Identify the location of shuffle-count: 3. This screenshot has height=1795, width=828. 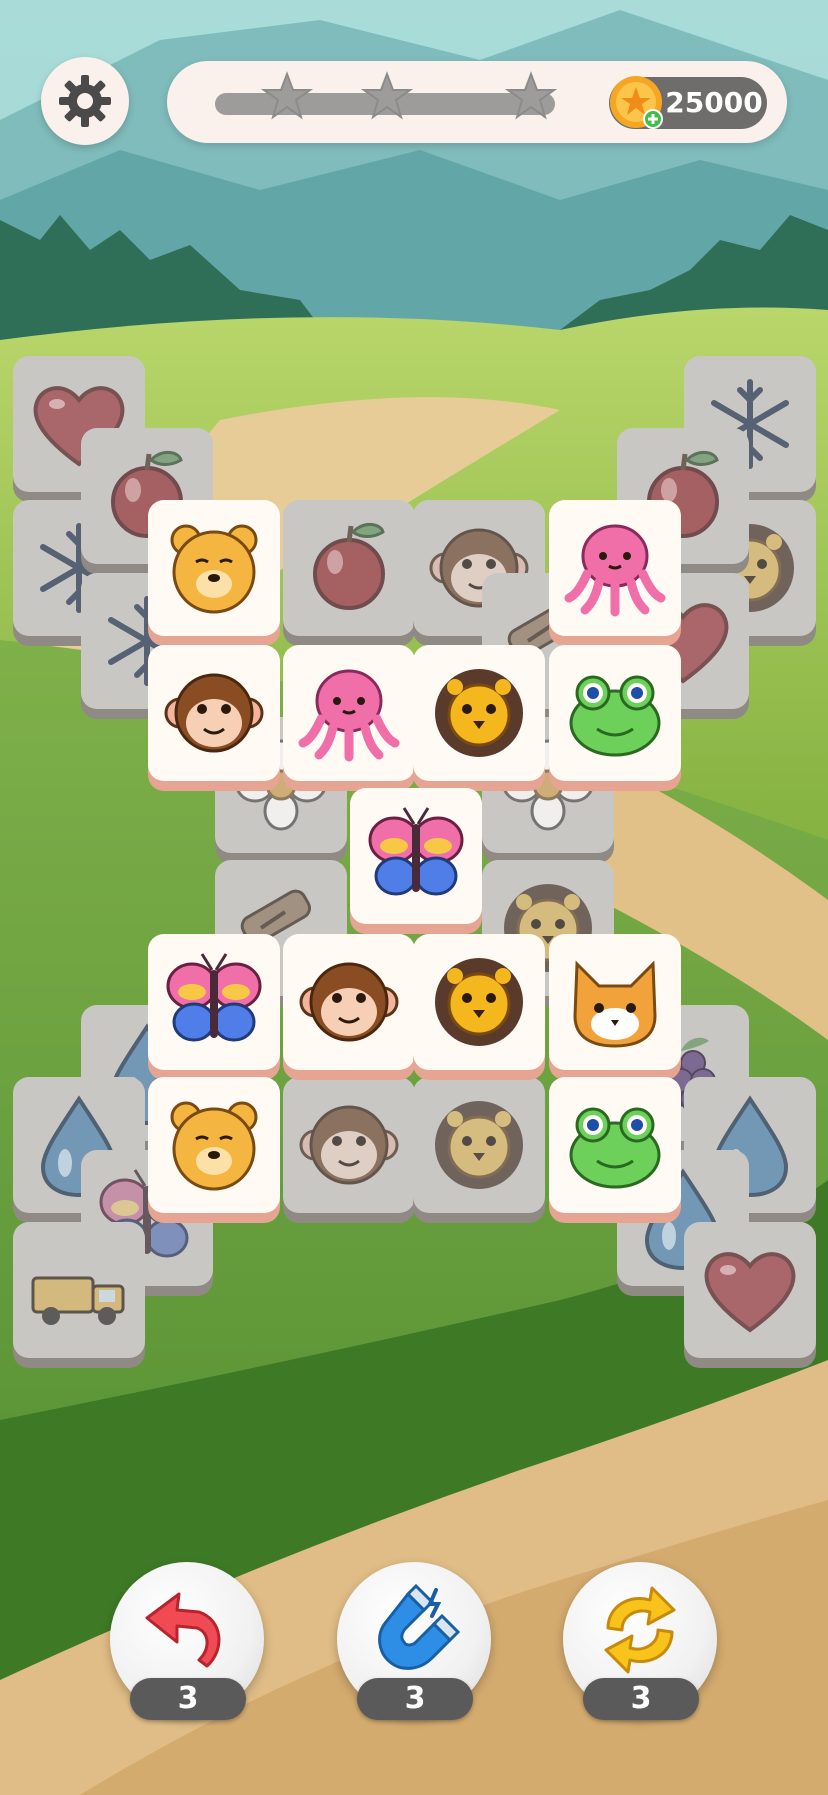
(641, 1699).